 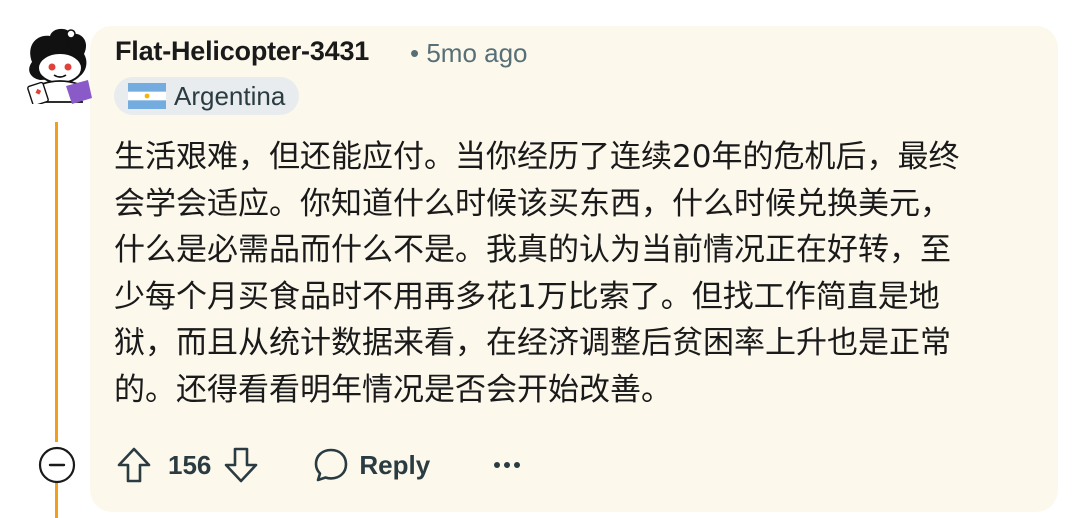 I want to click on argentina-flag-icon, so click(x=147, y=96).